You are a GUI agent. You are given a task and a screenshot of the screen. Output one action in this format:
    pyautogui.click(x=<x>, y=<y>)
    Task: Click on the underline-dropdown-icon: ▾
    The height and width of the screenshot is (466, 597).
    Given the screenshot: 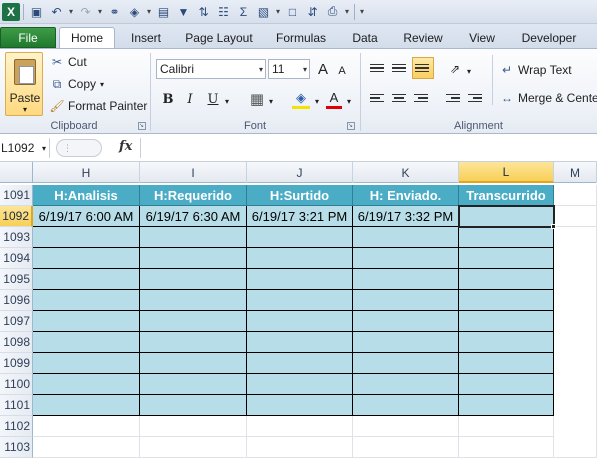 What is the action you would take?
    pyautogui.click(x=227, y=101)
    